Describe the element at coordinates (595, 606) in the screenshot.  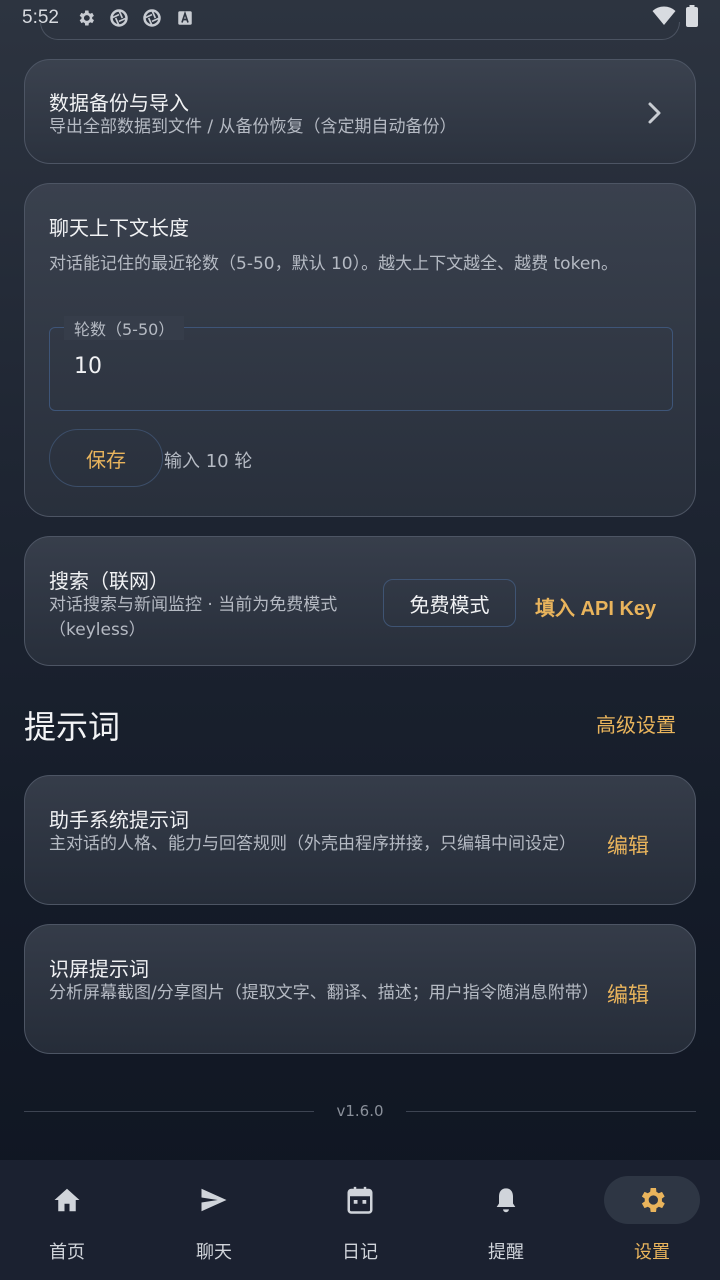
I see `fill-api-key-link: 填入 API Key` at that location.